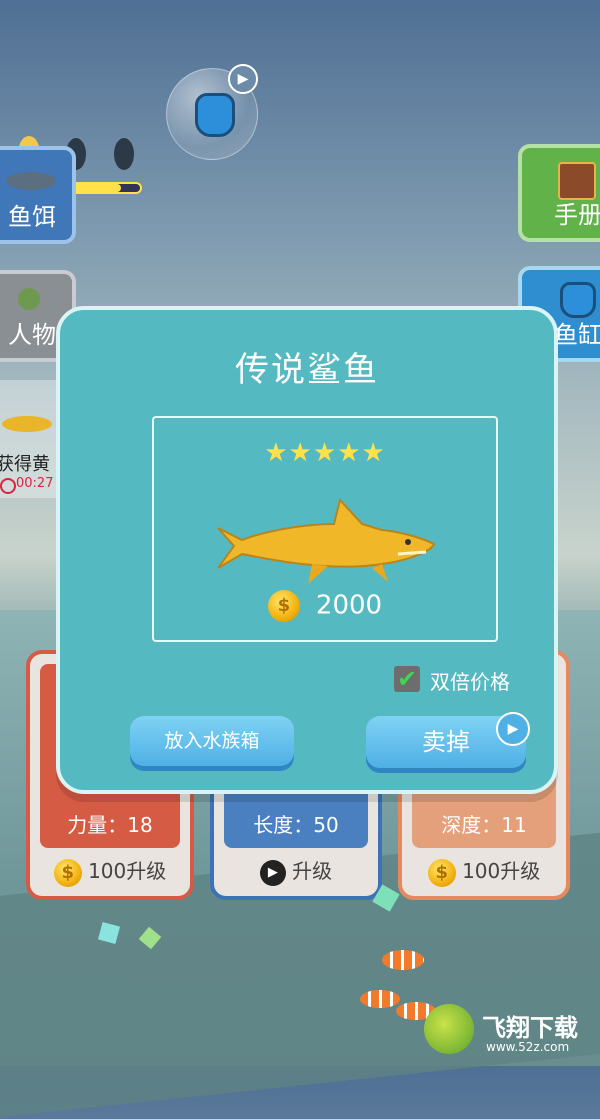 Image resolution: width=600 pixels, height=1119 pixels. What do you see at coordinates (110, 825) in the screenshot?
I see `card-stat: 力量：18` at bounding box center [110, 825].